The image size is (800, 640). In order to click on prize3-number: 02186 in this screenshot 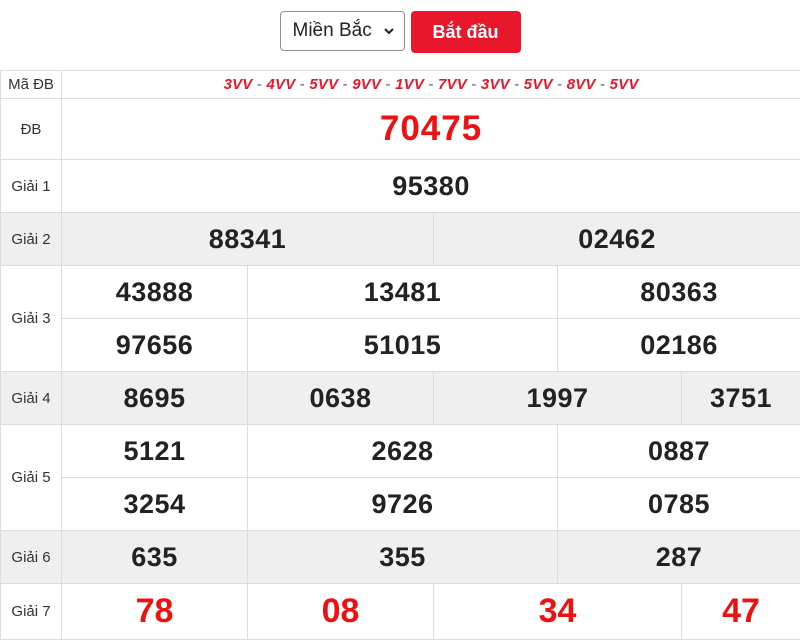, I will do `click(679, 345)`.